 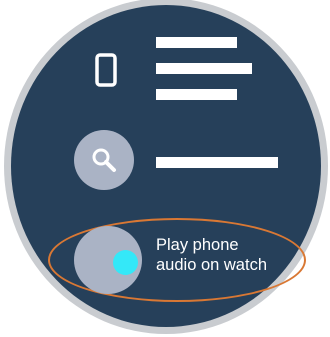 I want to click on search-button, so click(x=104, y=160).